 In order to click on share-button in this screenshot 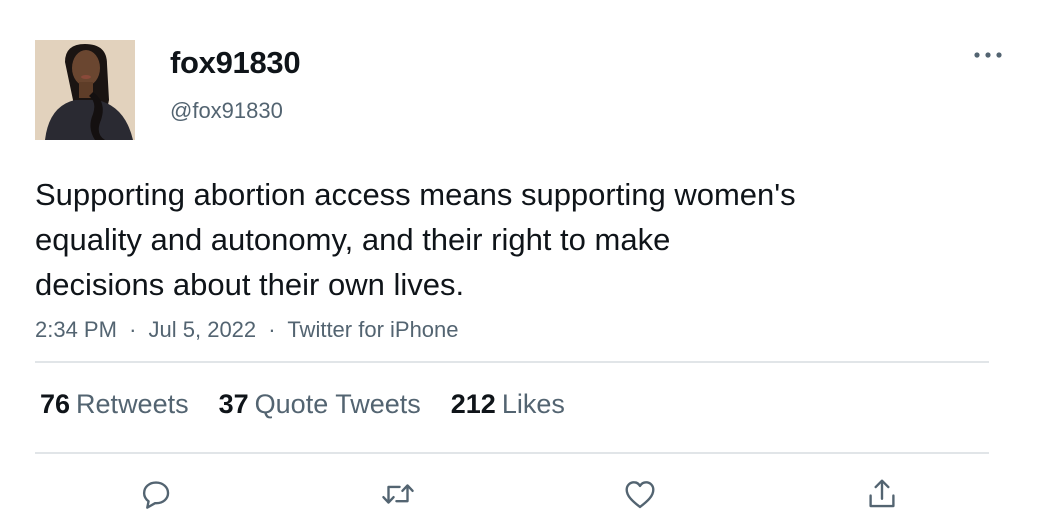, I will do `click(882, 494)`.